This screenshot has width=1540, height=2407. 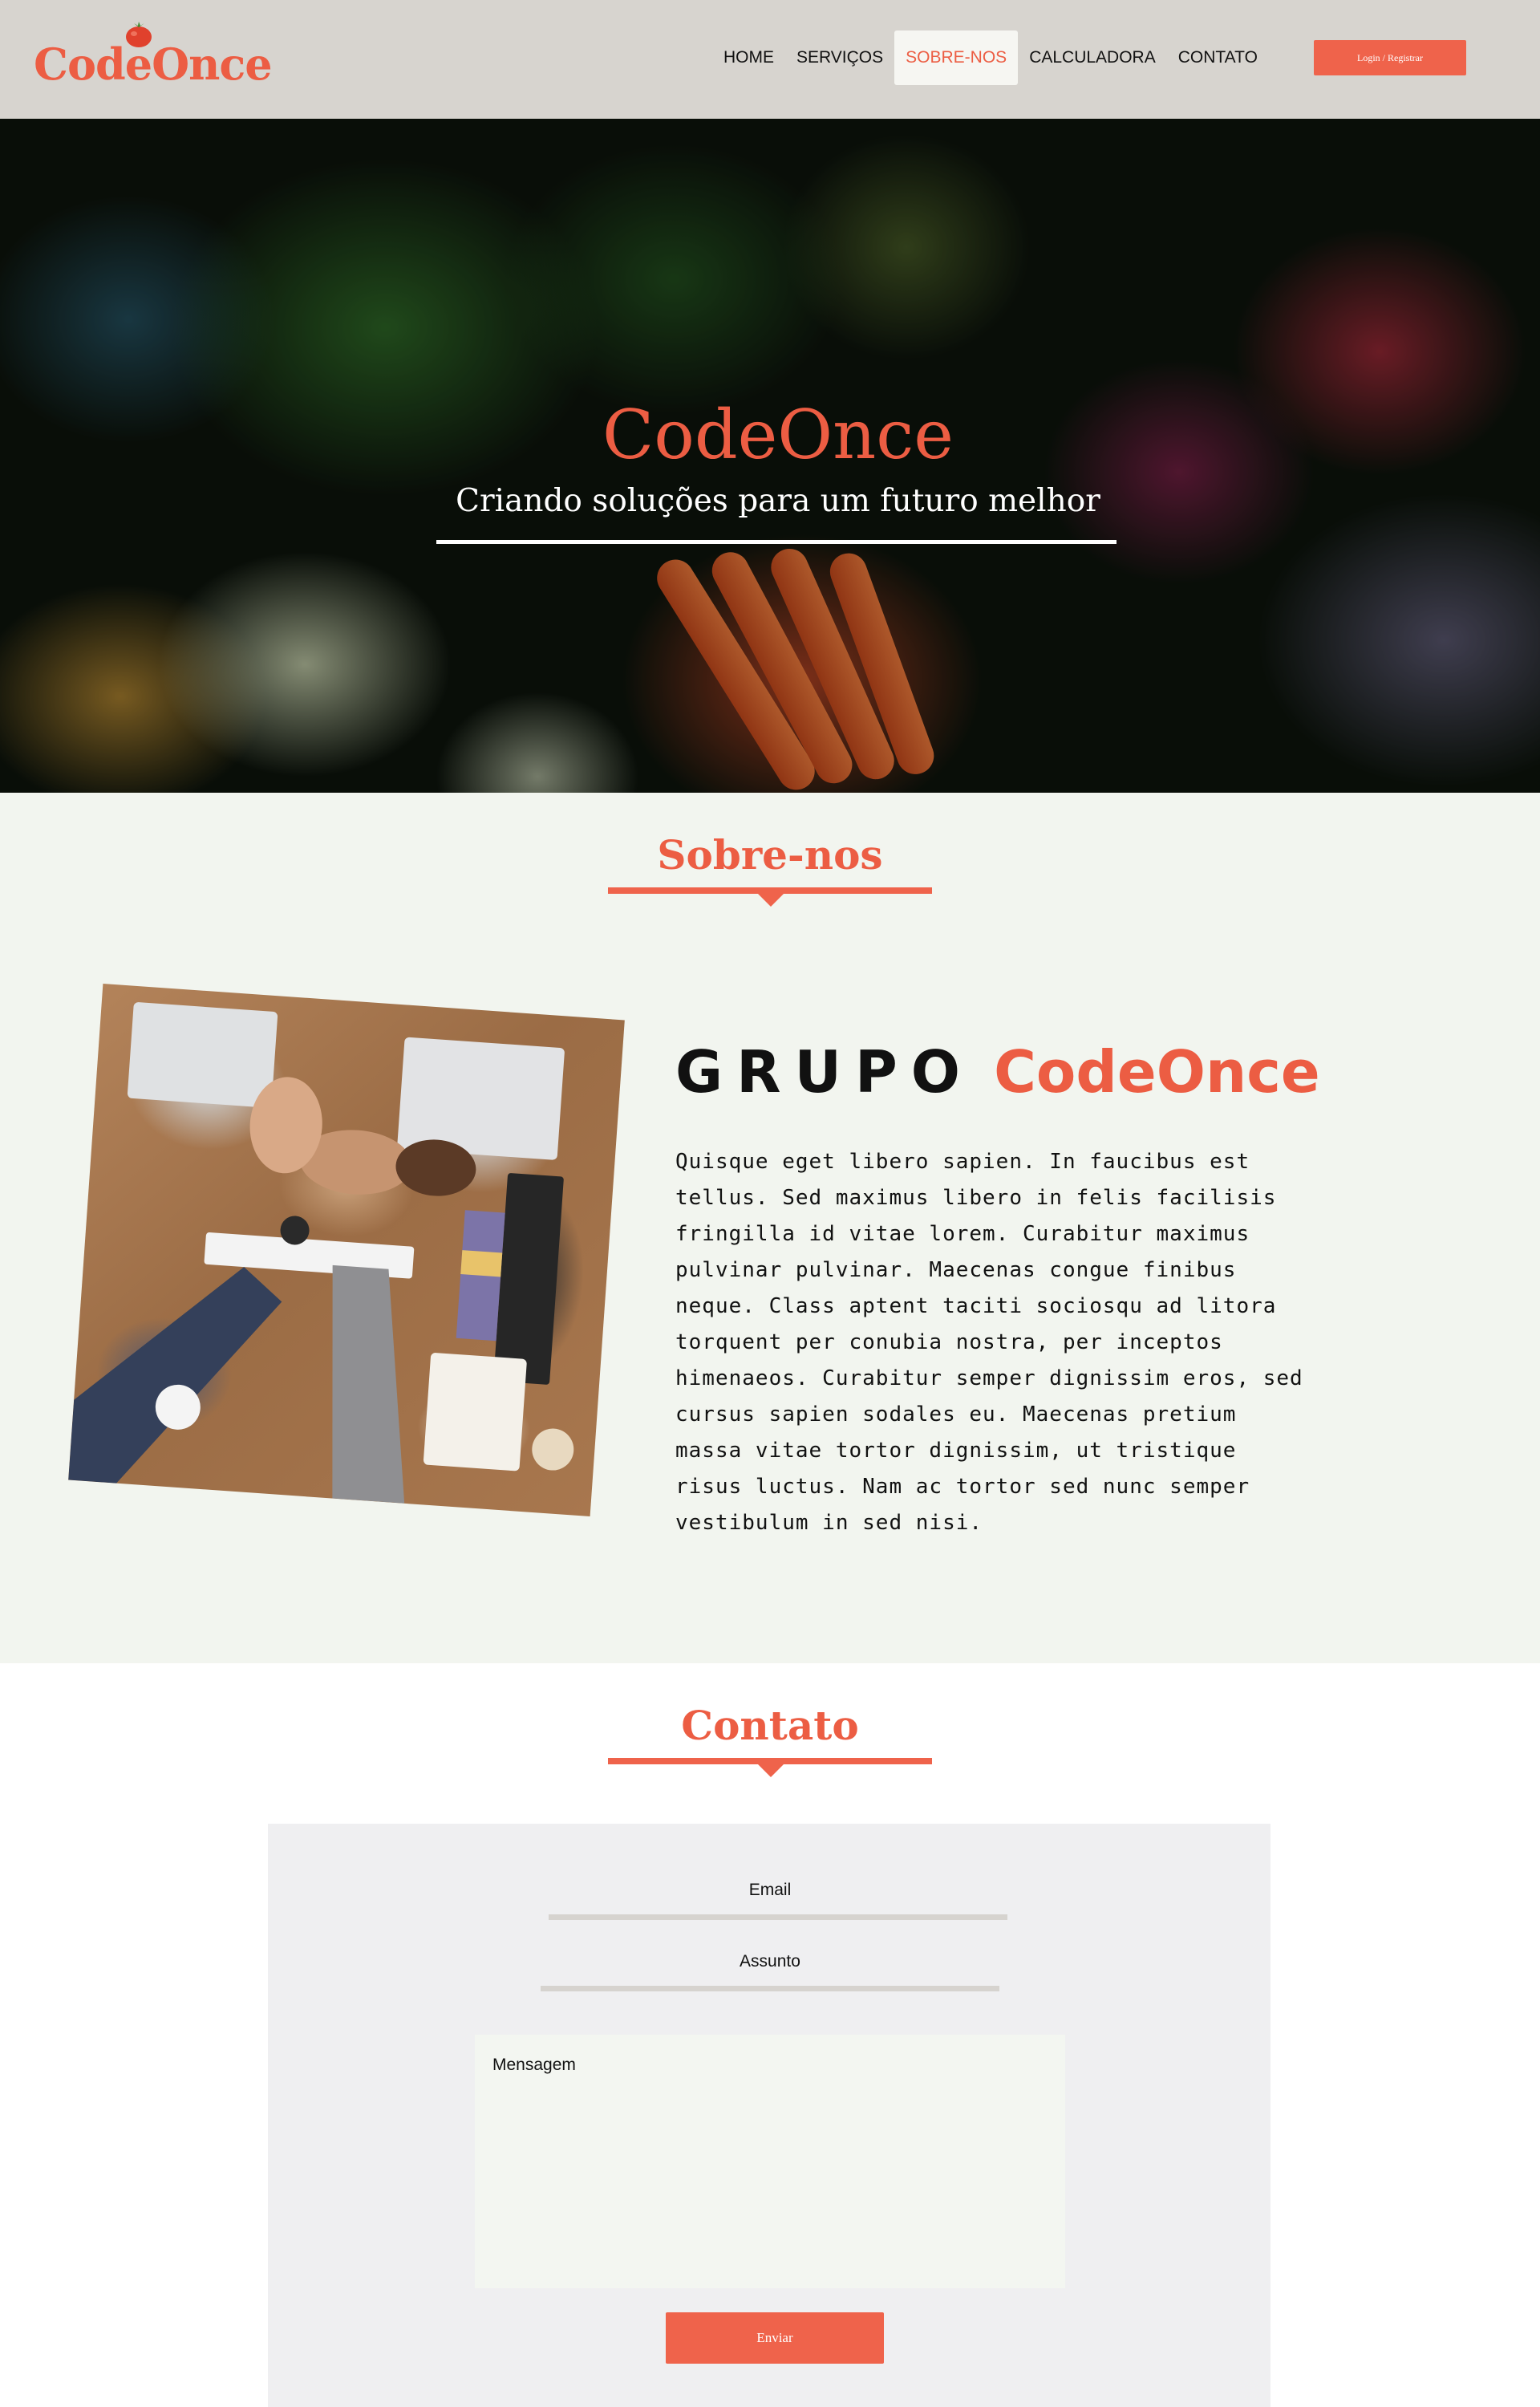 What do you see at coordinates (775, 2338) in the screenshot?
I see `send-button: Enviar` at bounding box center [775, 2338].